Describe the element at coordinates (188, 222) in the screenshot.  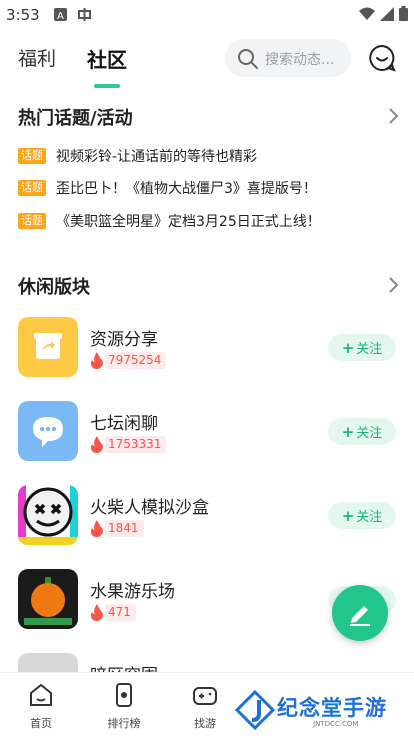
I see `topic-text: 《美职篮全明星》定档3月25日正式上线！` at that location.